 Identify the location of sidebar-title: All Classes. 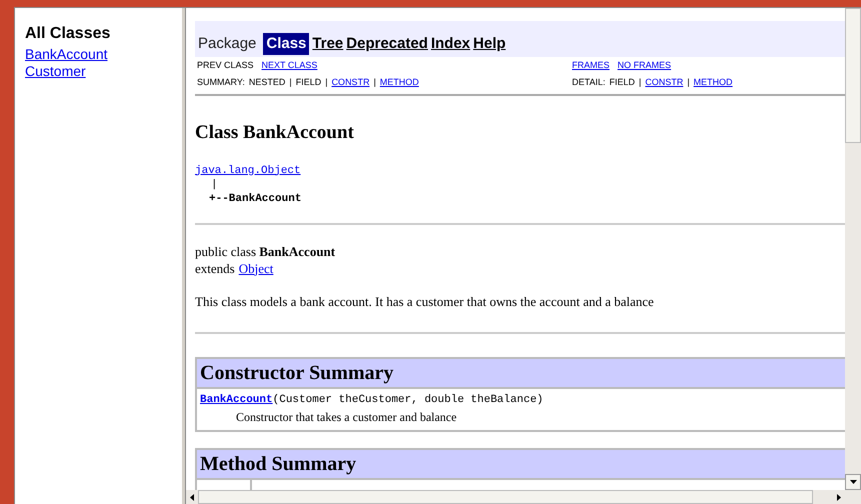
(68, 34).